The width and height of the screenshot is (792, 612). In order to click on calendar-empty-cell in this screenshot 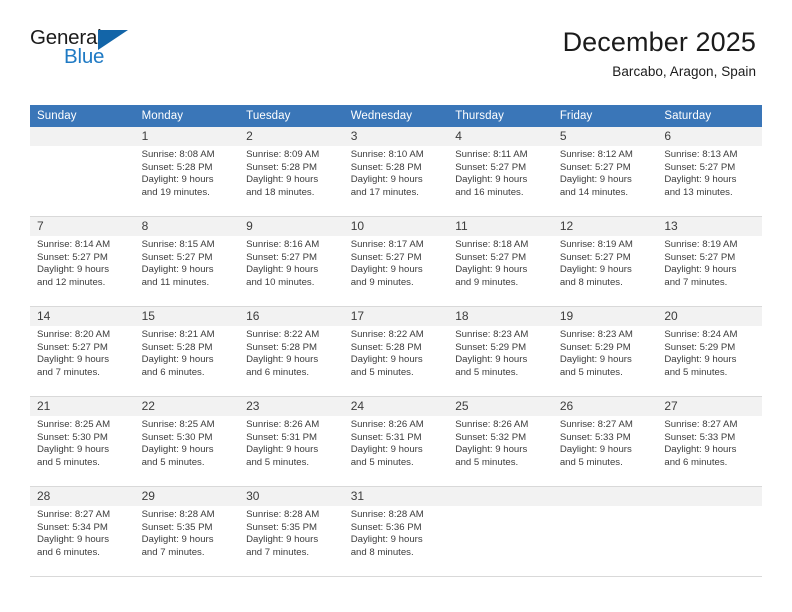, I will do `click(500, 531)`.